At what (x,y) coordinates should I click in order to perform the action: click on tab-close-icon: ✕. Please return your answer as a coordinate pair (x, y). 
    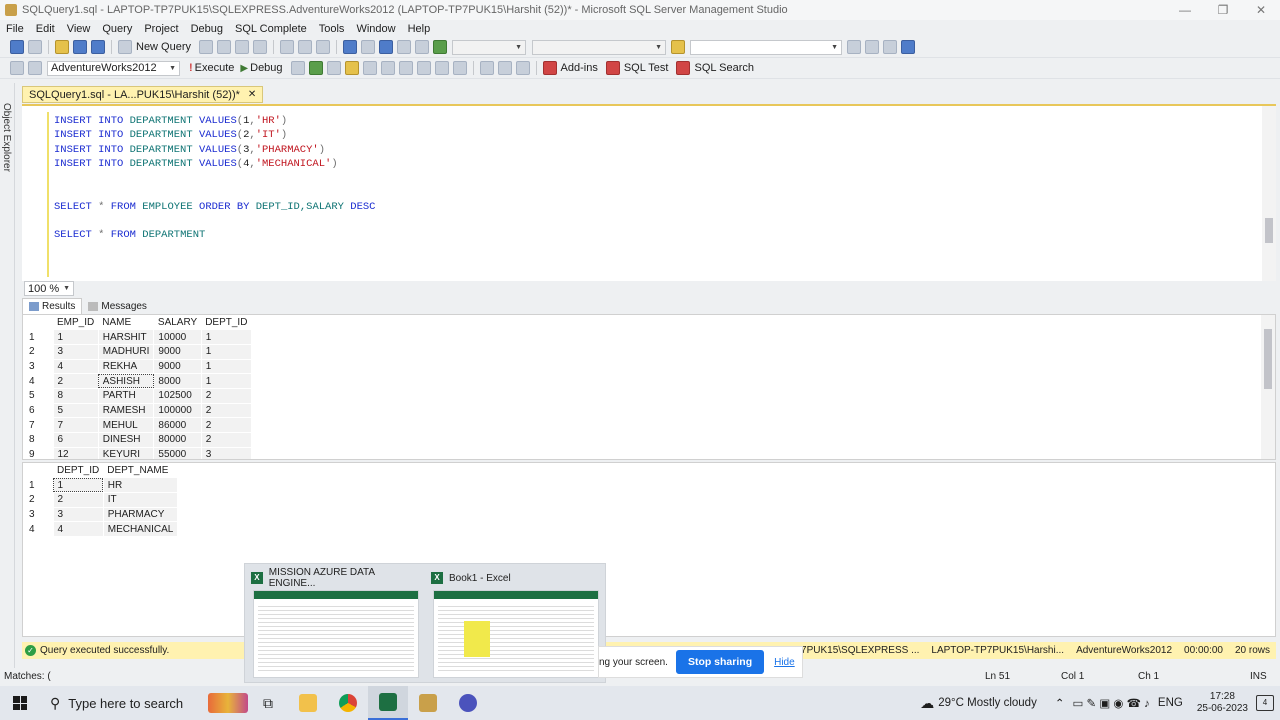
    Looking at the image, I should click on (252, 94).